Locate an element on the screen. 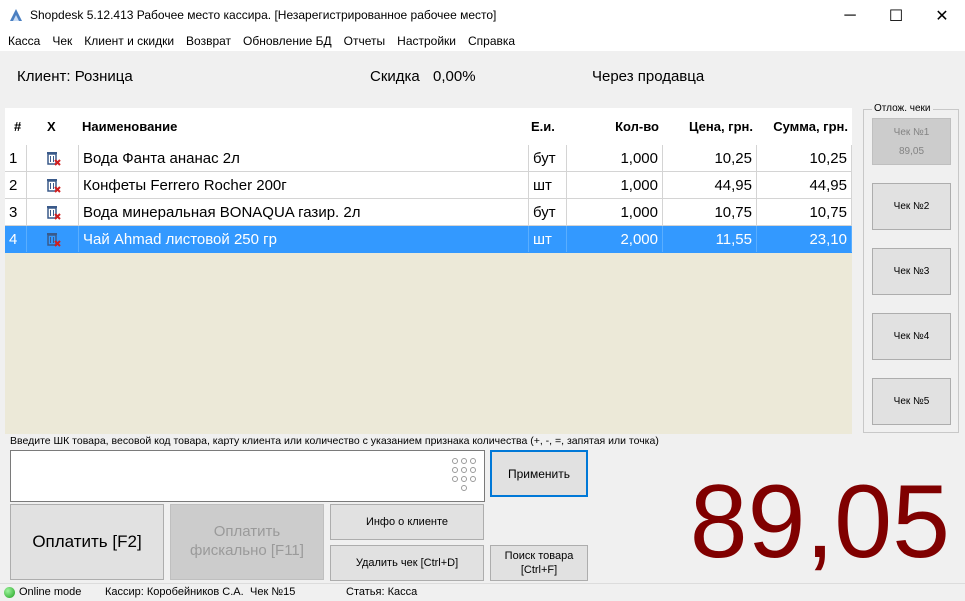 This screenshot has width=965, height=601. search-label-2: [Ctrl+F] is located at coordinates (539, 570).